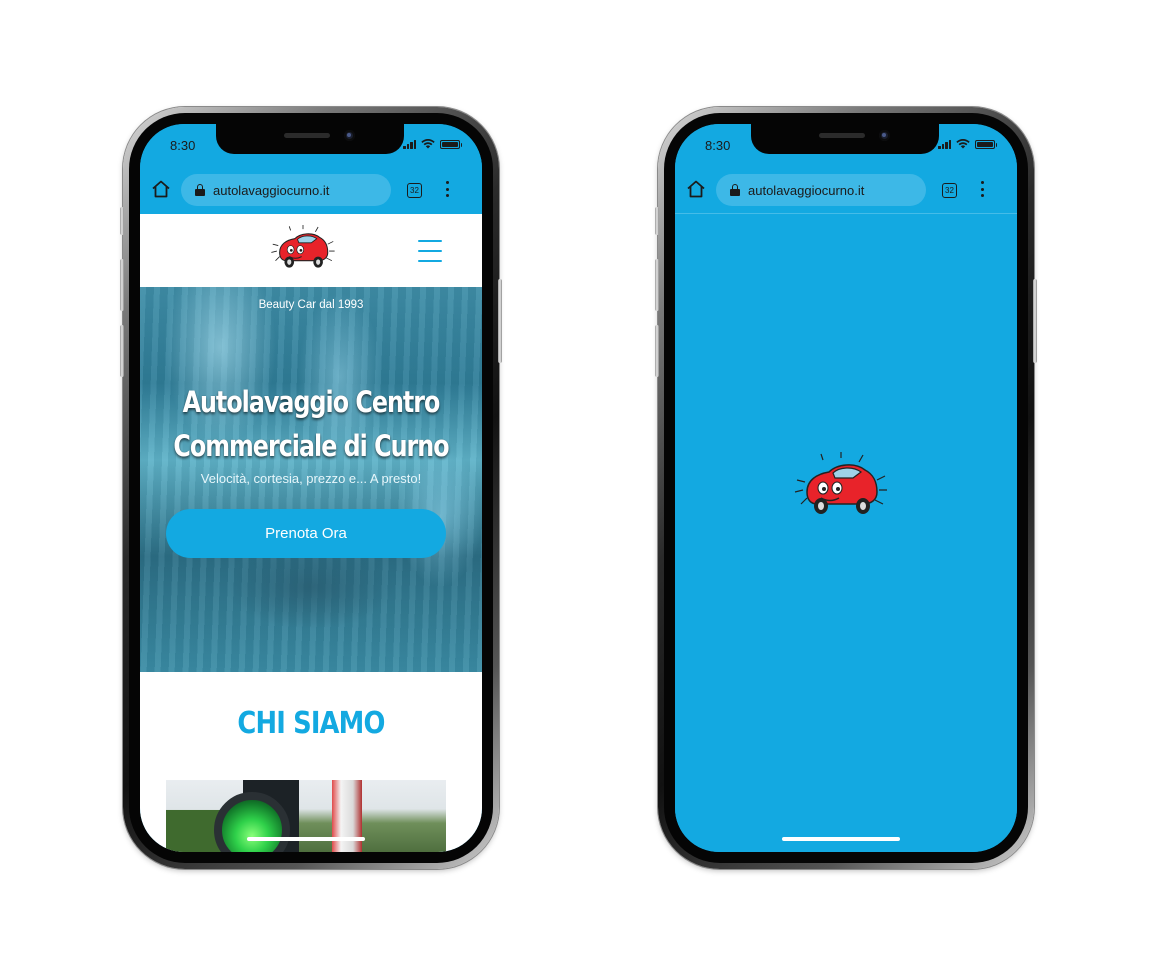  I want to click on site-header, so click(311, 250).